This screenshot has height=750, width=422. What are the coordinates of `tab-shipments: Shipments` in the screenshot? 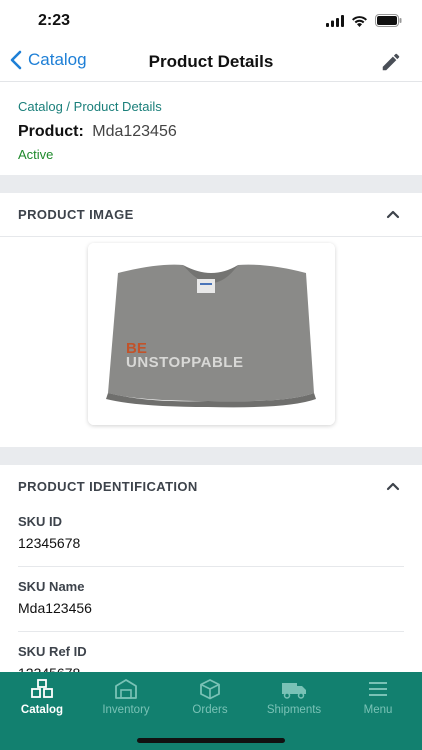 It's located at (294, 697).